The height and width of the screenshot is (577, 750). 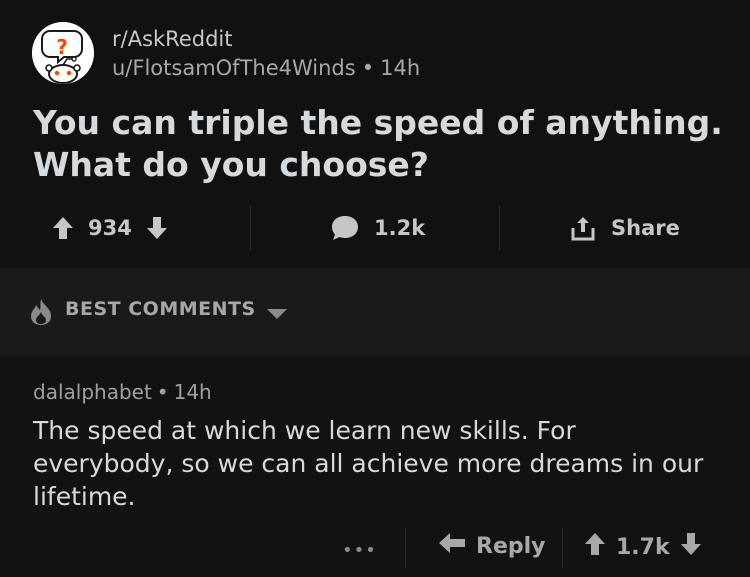 I want to click on subreddit-name: r/AskReddit, so click(x=172, y=39).